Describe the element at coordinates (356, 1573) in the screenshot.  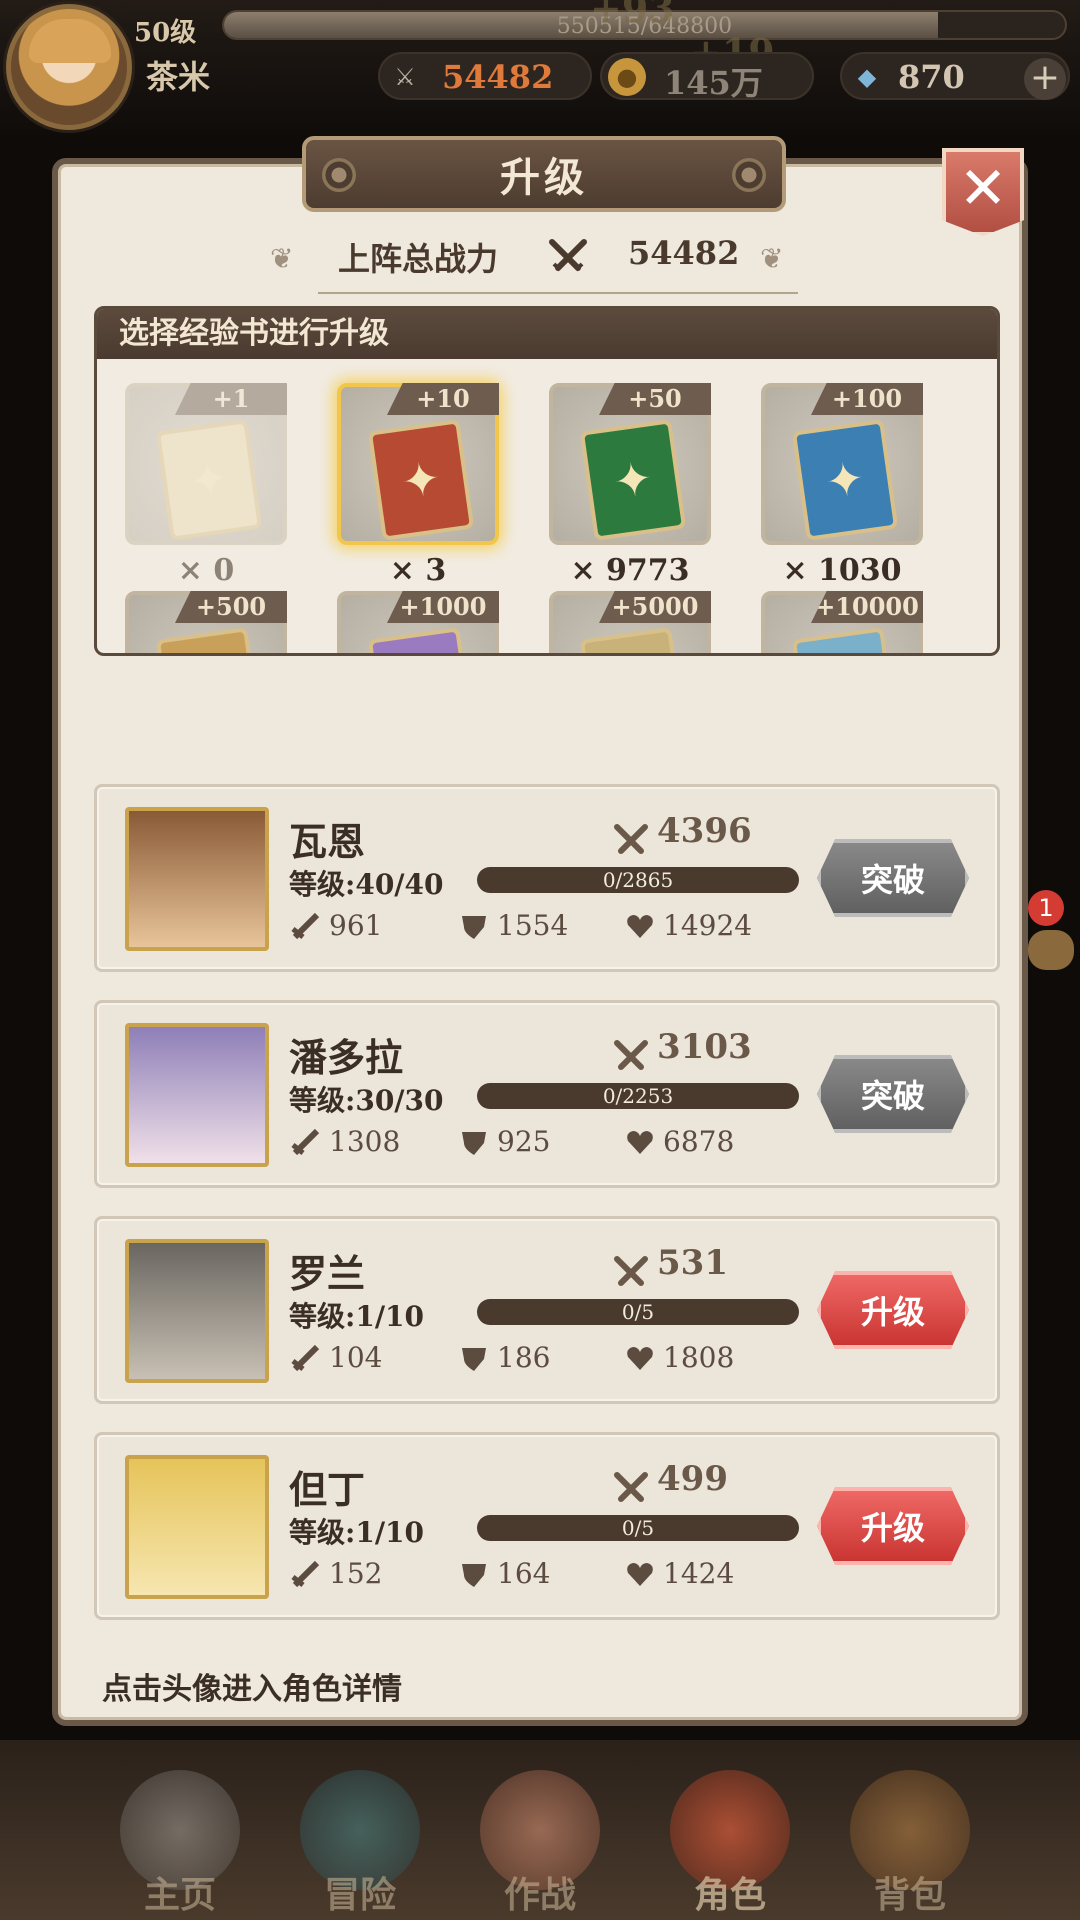
I see `hero-attack: 152` at that location.